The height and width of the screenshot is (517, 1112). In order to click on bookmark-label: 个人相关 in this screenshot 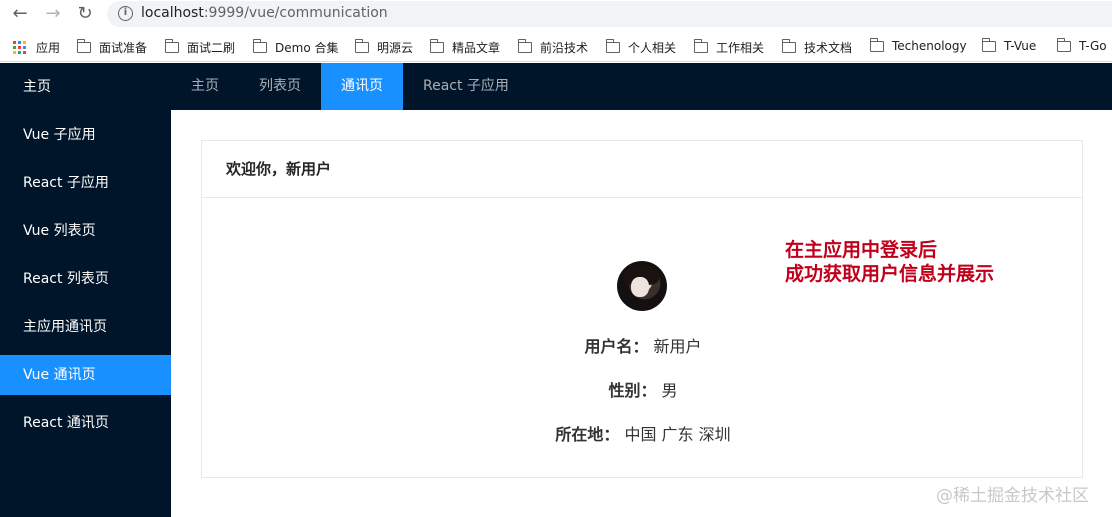, I will do `click(652, 48)`.